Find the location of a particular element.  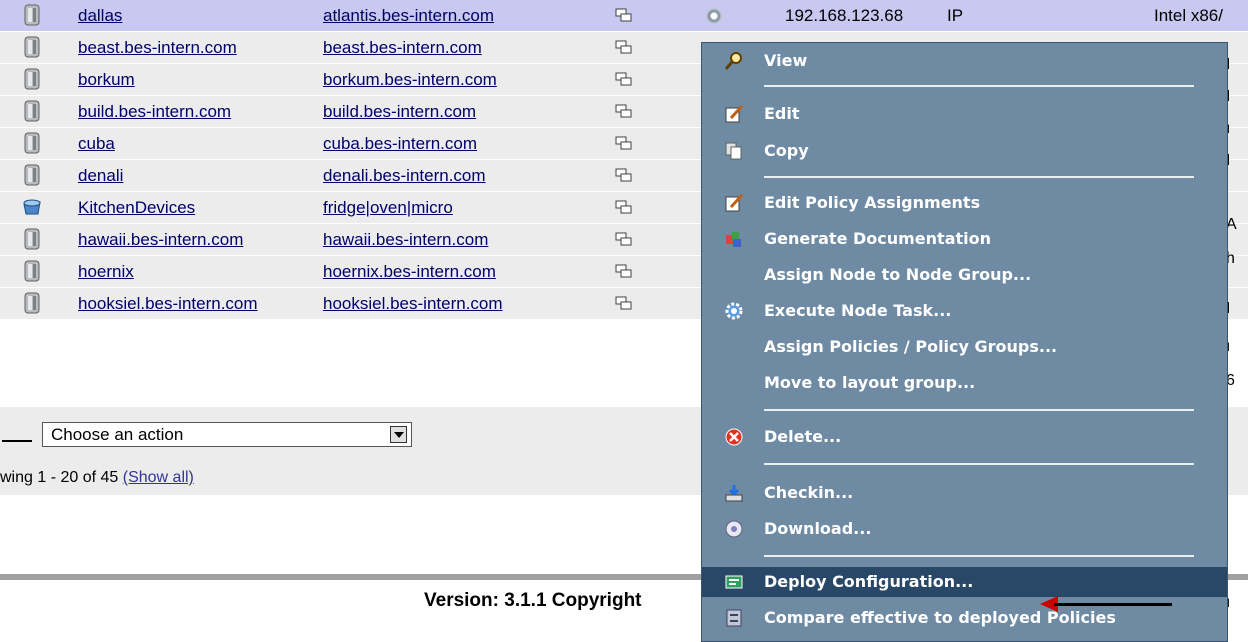

node-host-link: hoernix.bes-intern.com is located at coordinates (409, 271).